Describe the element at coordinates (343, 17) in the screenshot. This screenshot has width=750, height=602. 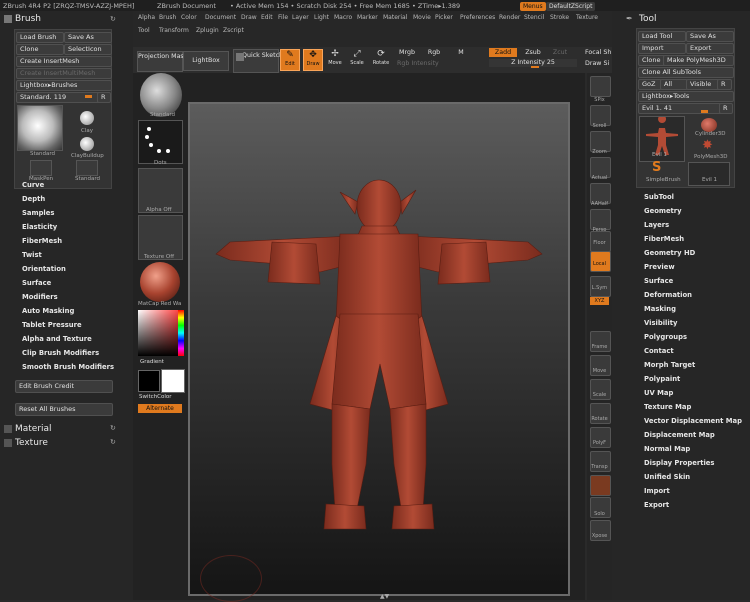
I see `menu-macro: Macro` at that location.